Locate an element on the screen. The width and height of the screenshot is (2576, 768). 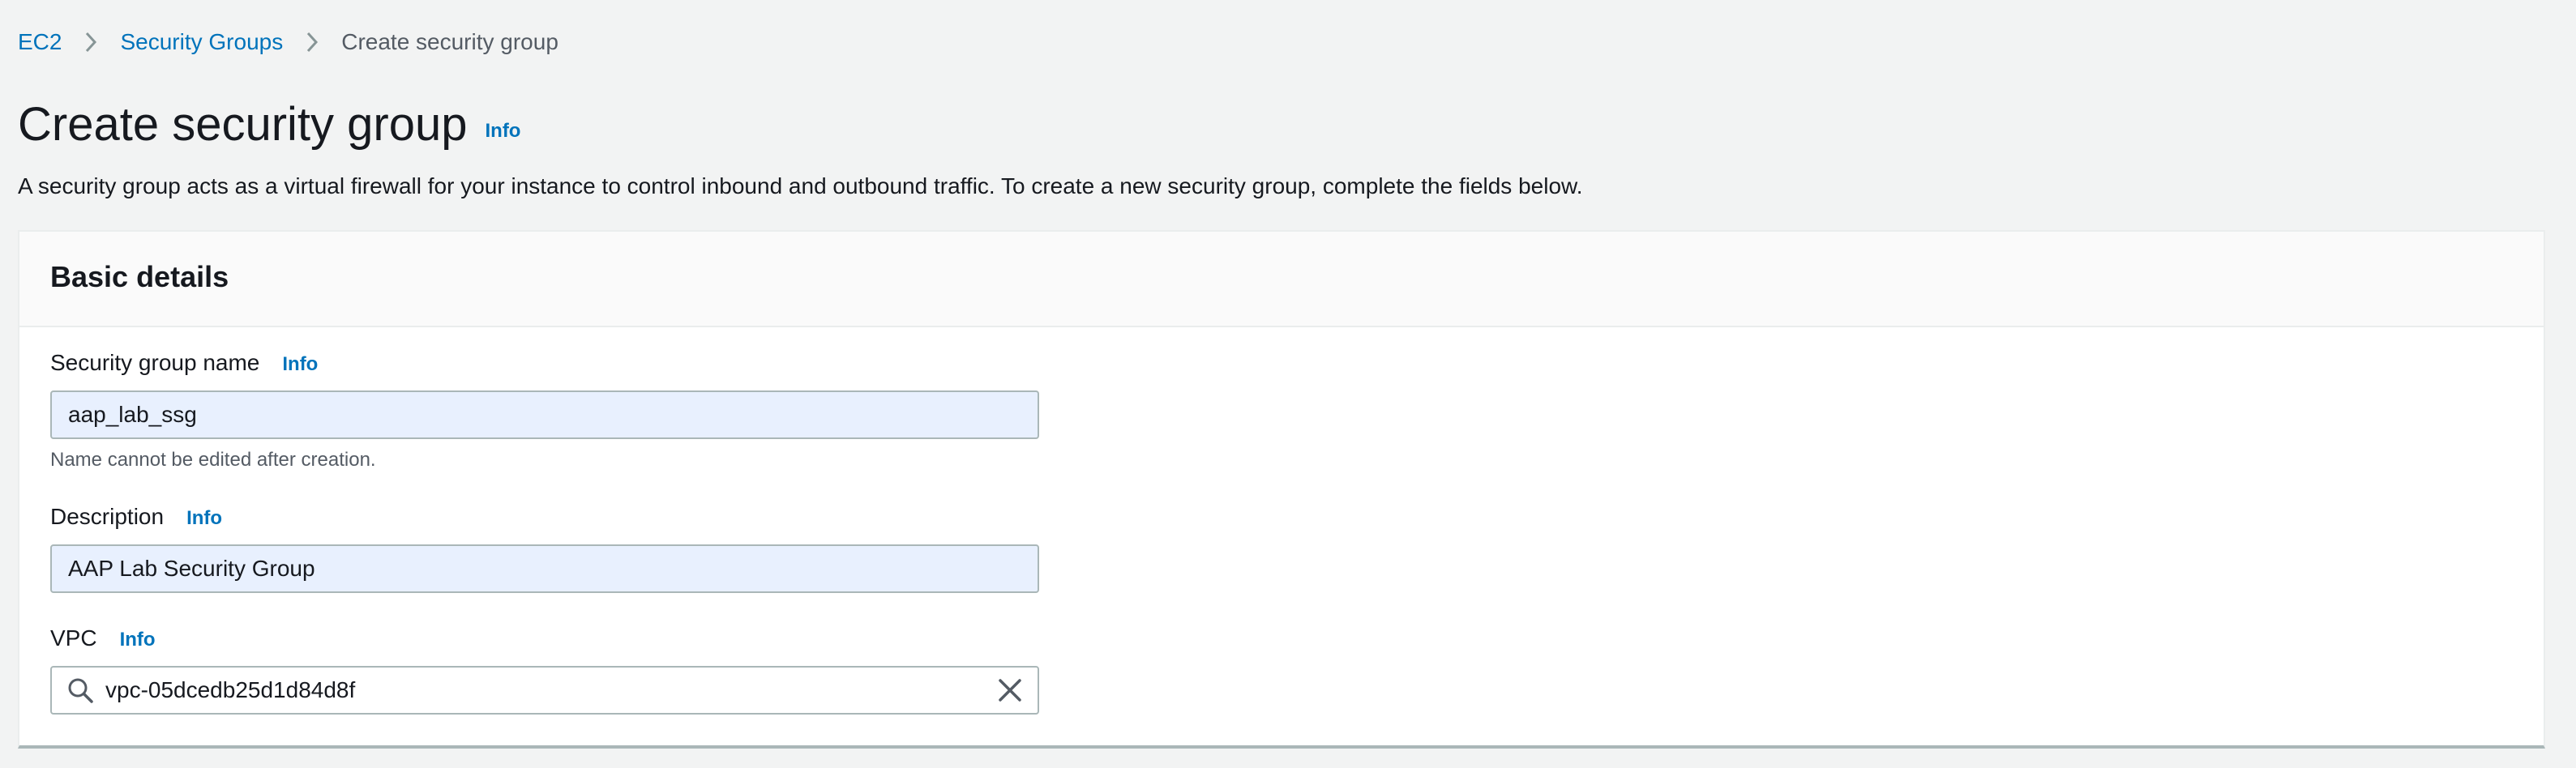
security-group-name-input: aap_lab_ssg is located at coordinates (544, 414).